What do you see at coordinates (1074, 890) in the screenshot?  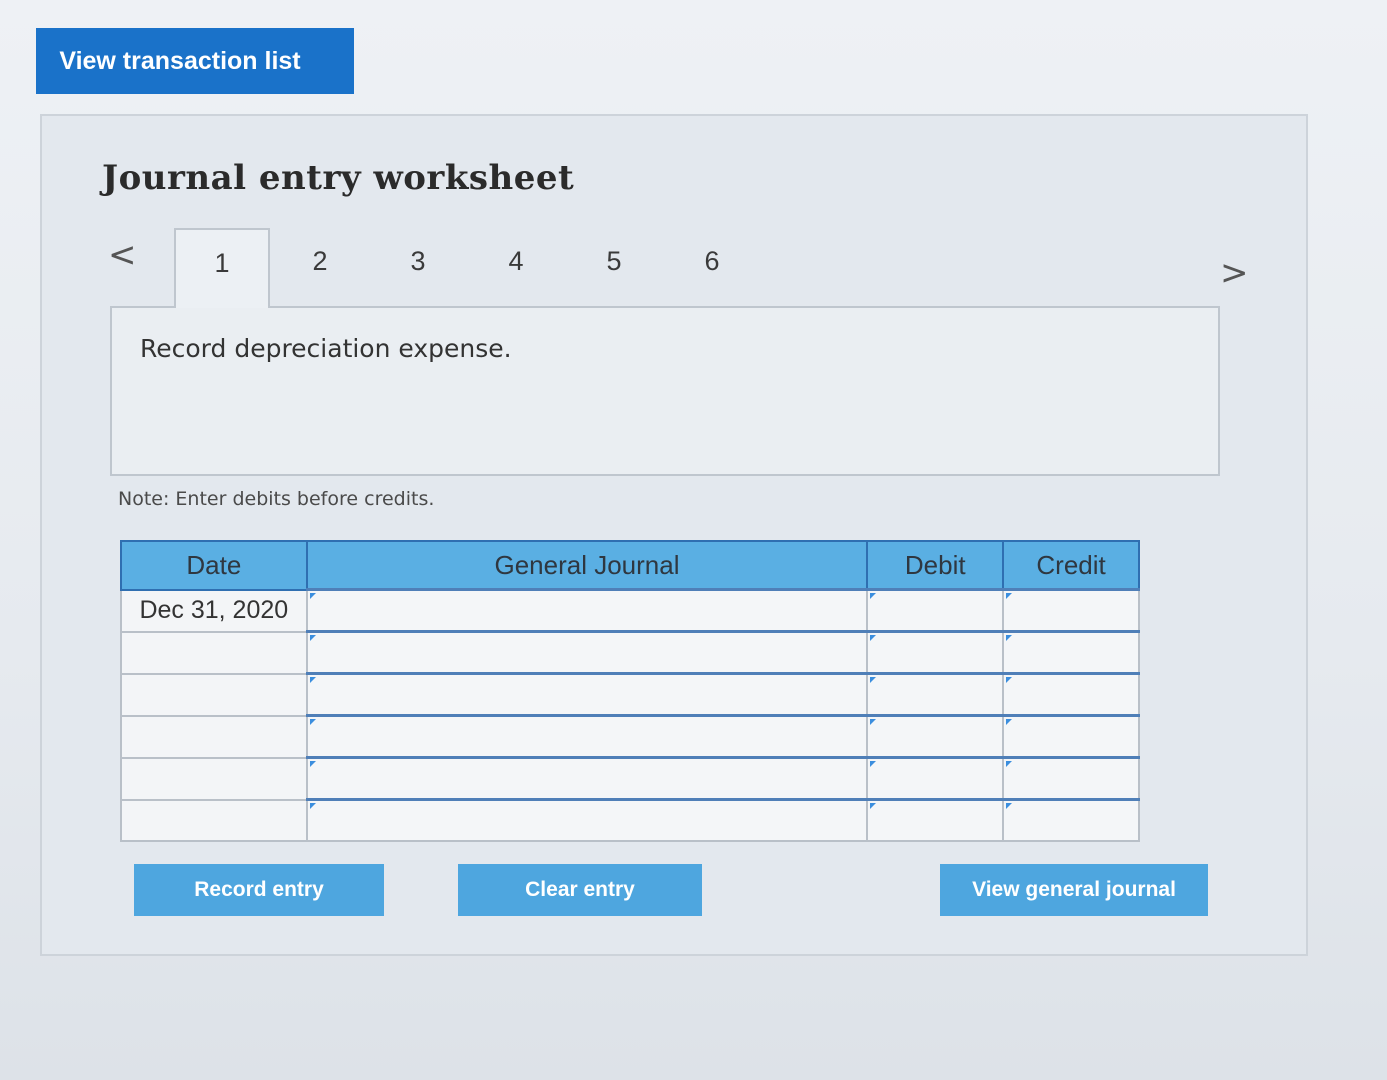 I see `view-general-journal-button: View general journal` at bounding box center [1074, 890].